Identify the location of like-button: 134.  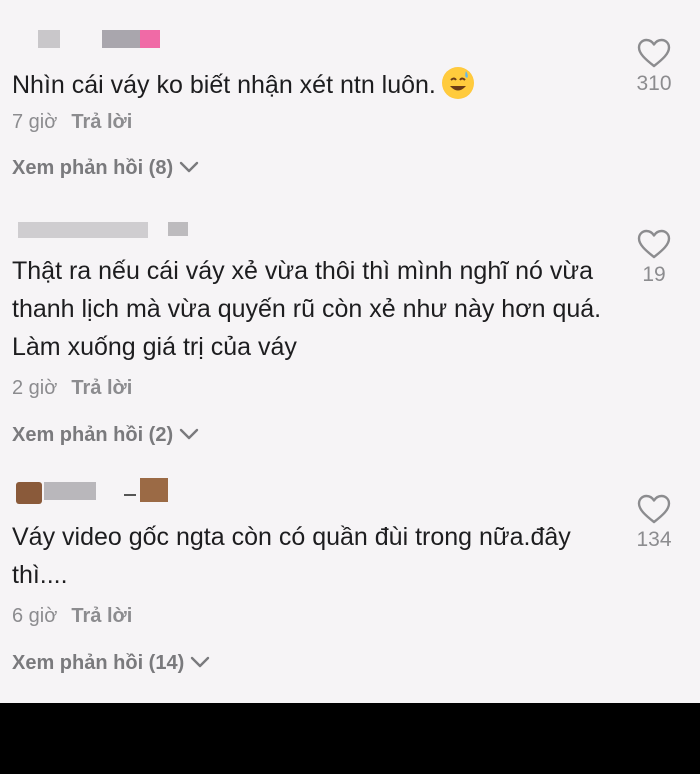
(654, 523).